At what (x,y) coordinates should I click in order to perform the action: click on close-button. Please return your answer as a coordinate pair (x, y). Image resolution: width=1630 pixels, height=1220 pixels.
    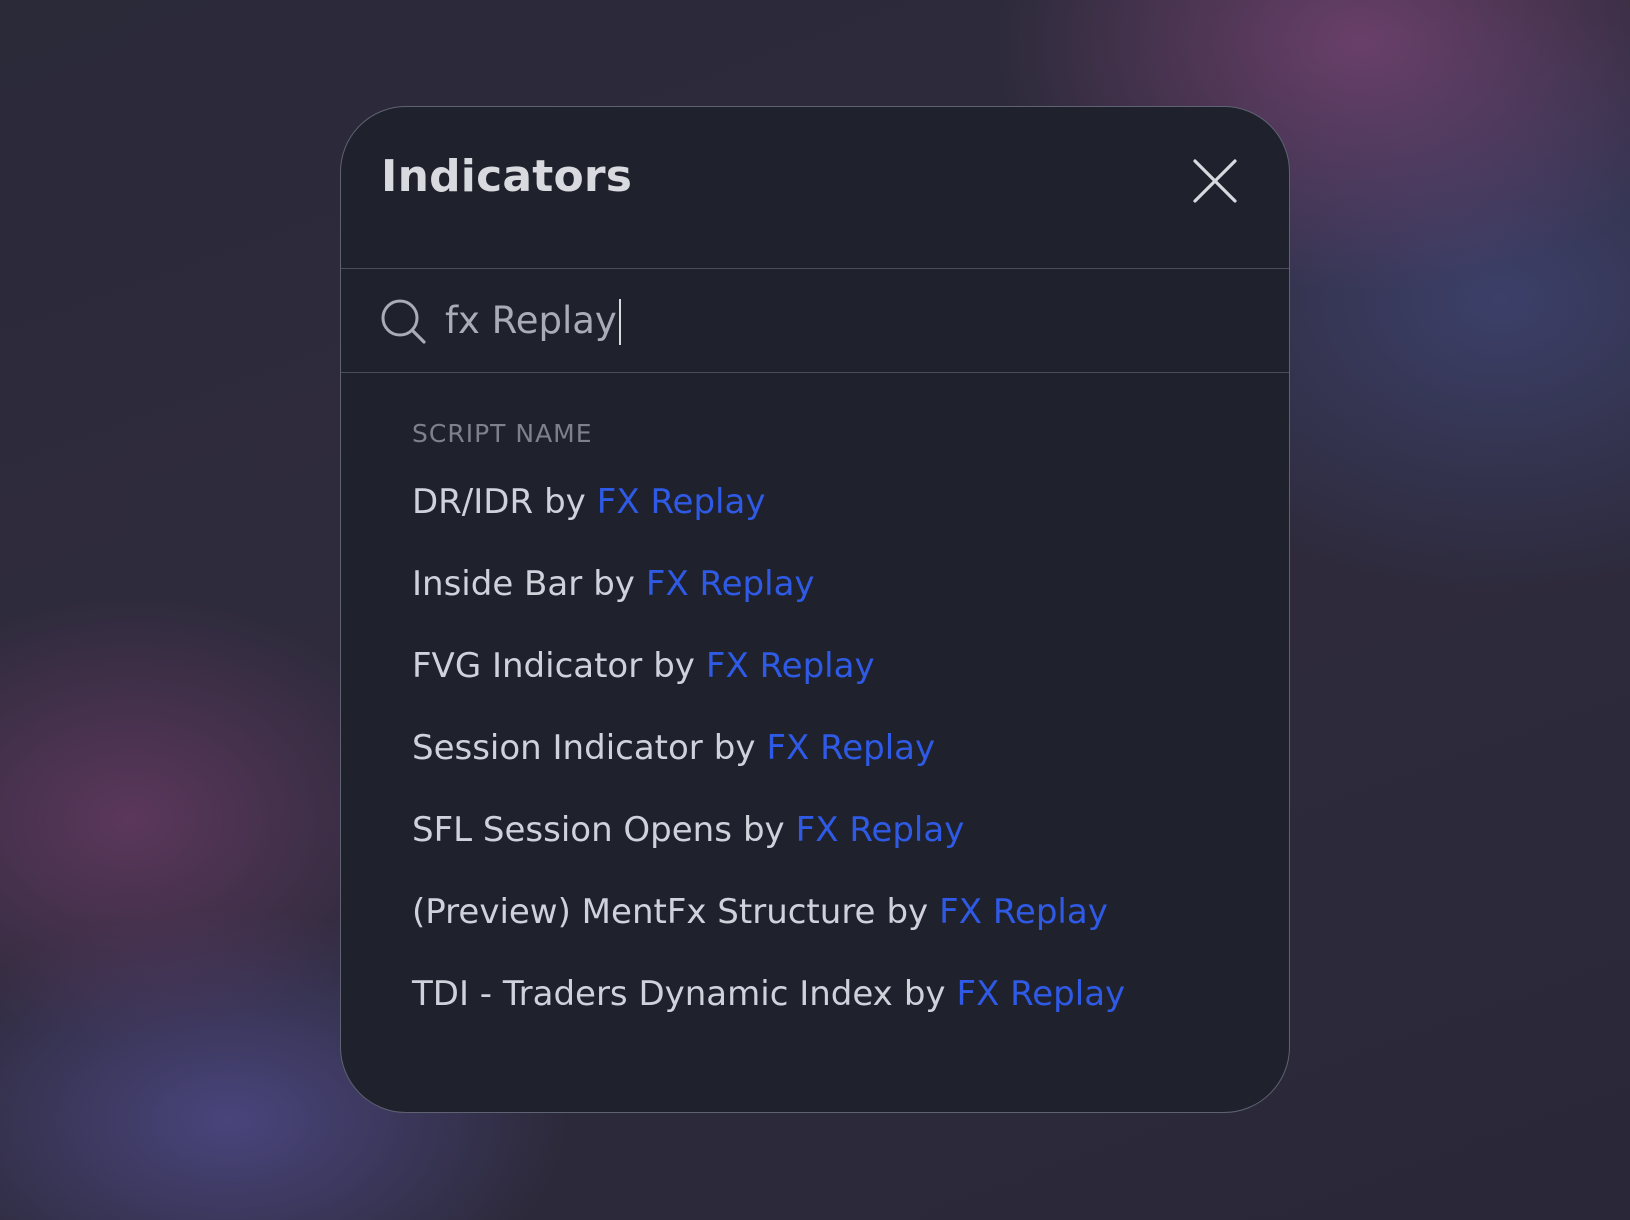
    Looking at the image, I should click on (1215, 181).